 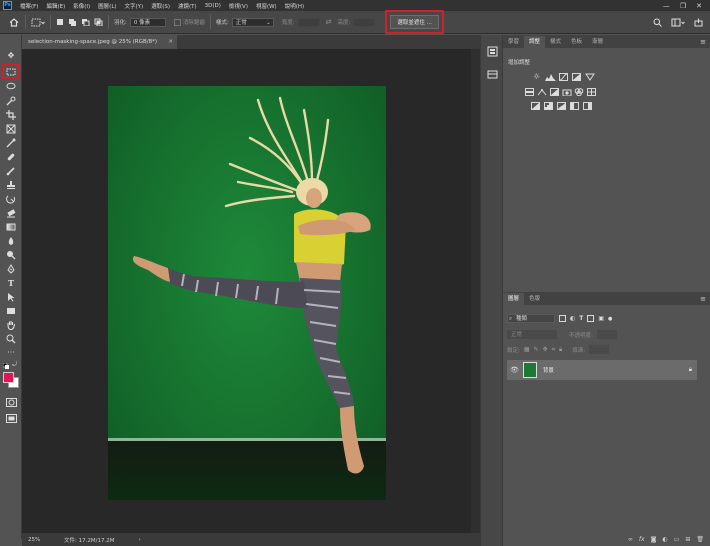 I want to click on lock-position-icon: ✥, so click(x=545, y=349).